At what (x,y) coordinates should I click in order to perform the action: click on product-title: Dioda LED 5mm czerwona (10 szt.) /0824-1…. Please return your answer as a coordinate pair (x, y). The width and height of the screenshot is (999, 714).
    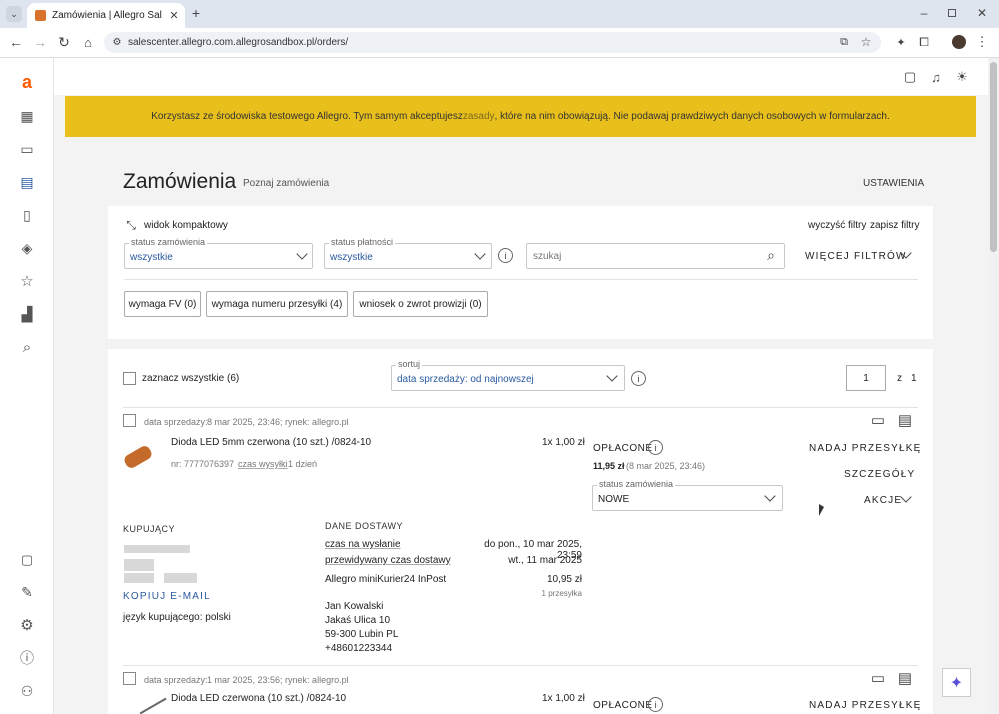
    Looking at the image, I should click on (271, 442).